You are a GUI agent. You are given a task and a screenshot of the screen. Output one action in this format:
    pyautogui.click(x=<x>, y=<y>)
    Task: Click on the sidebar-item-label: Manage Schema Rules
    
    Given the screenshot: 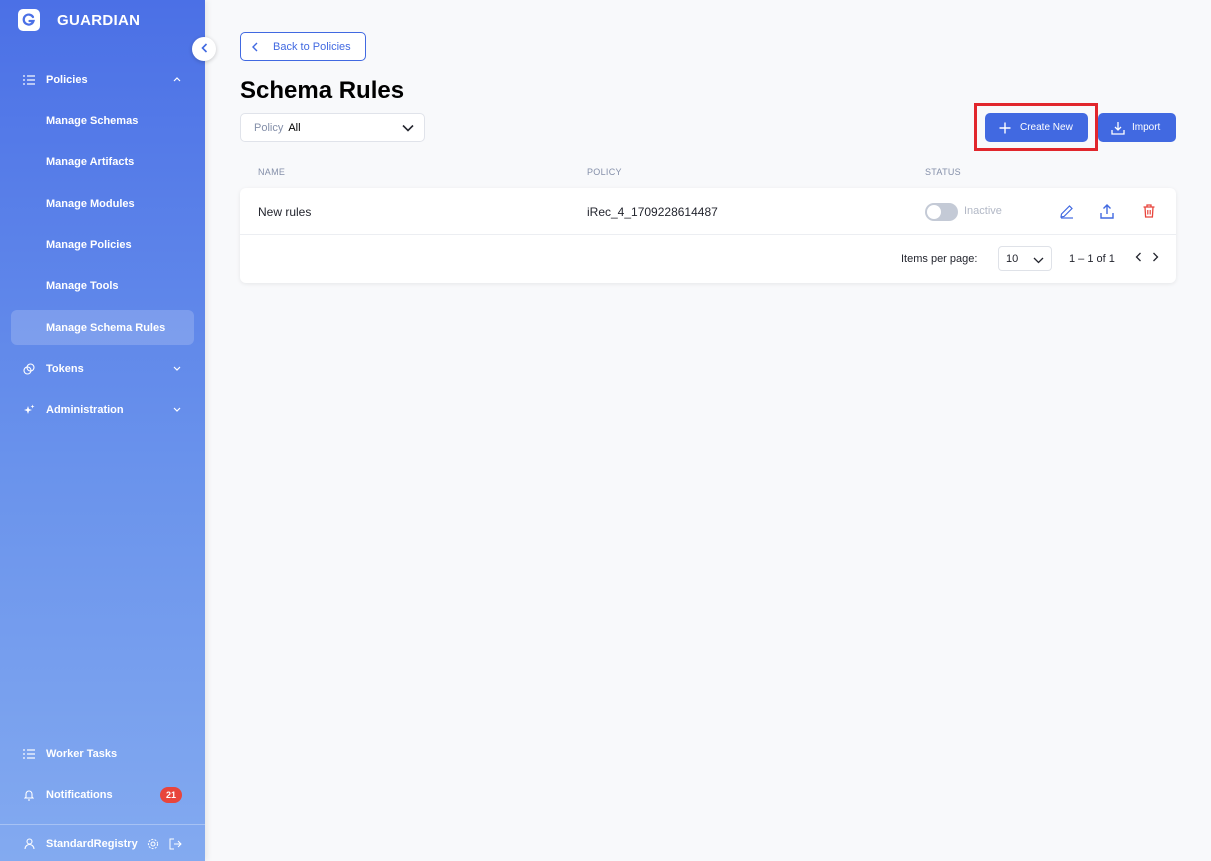 What is the action you would take?
    pyautogui.click(x=106, y=327)
    